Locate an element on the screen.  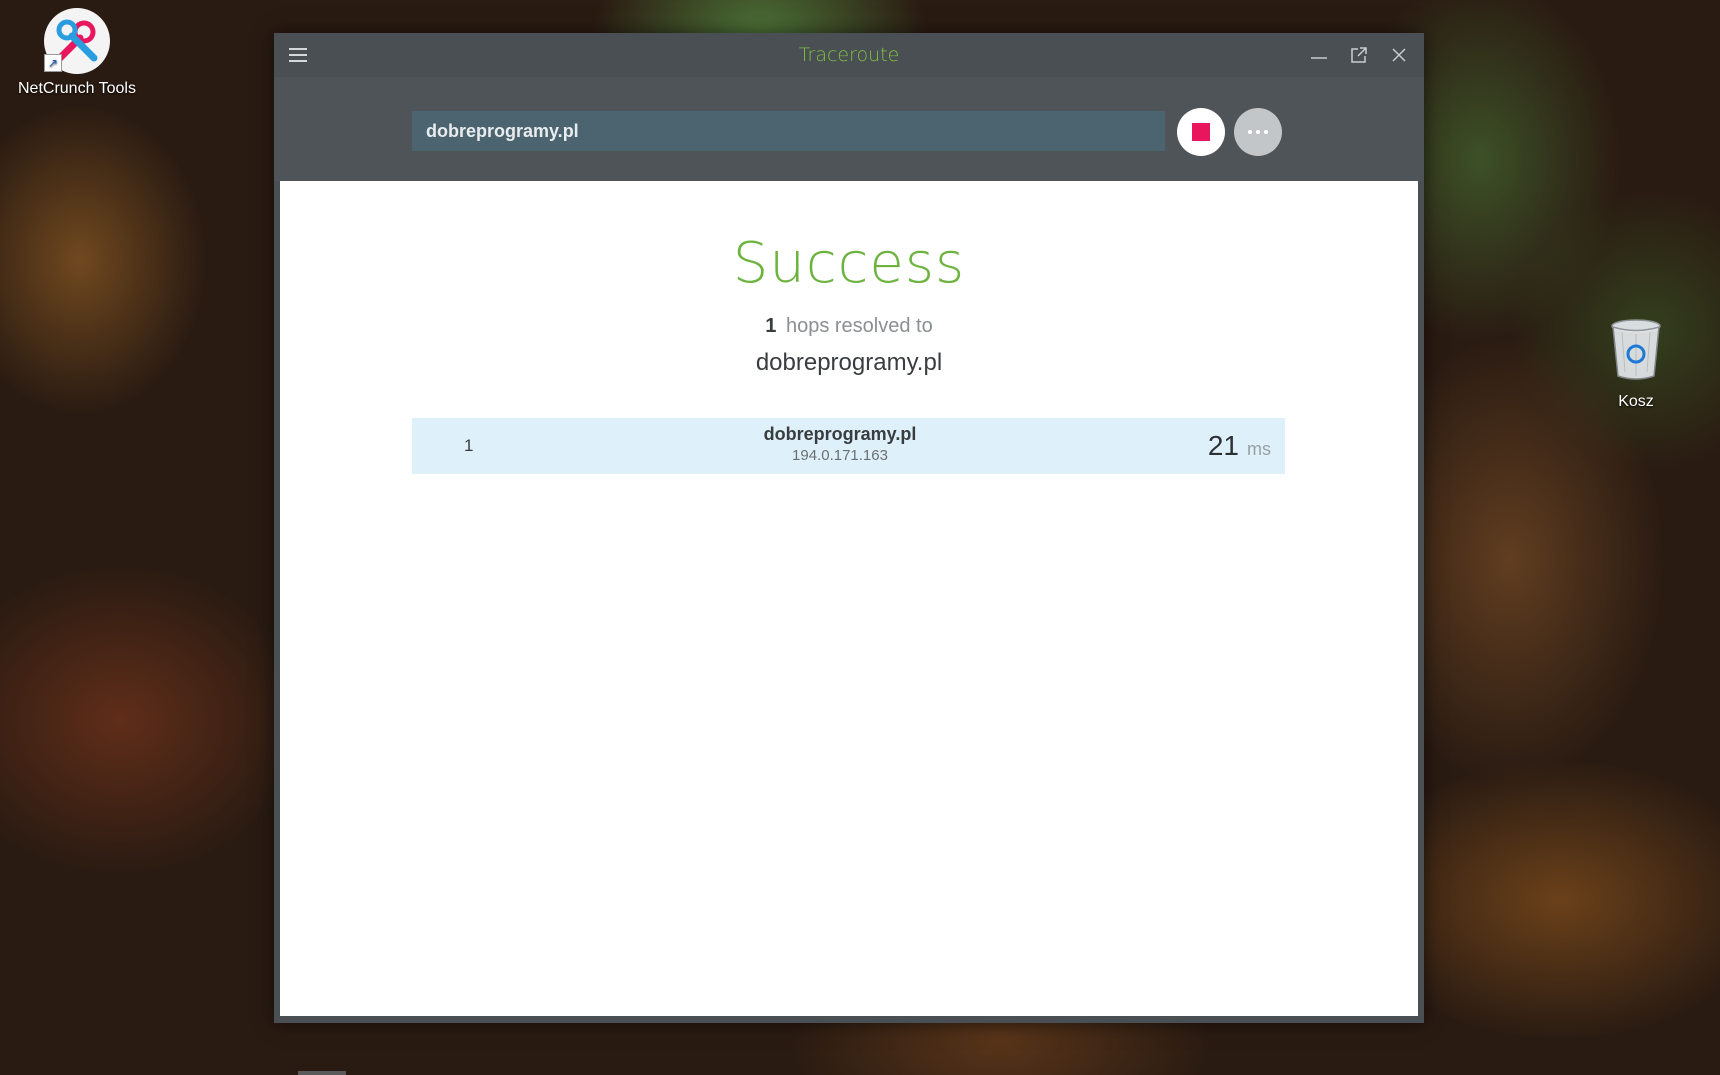
popout-icon is located at coordinates (1359, 55).